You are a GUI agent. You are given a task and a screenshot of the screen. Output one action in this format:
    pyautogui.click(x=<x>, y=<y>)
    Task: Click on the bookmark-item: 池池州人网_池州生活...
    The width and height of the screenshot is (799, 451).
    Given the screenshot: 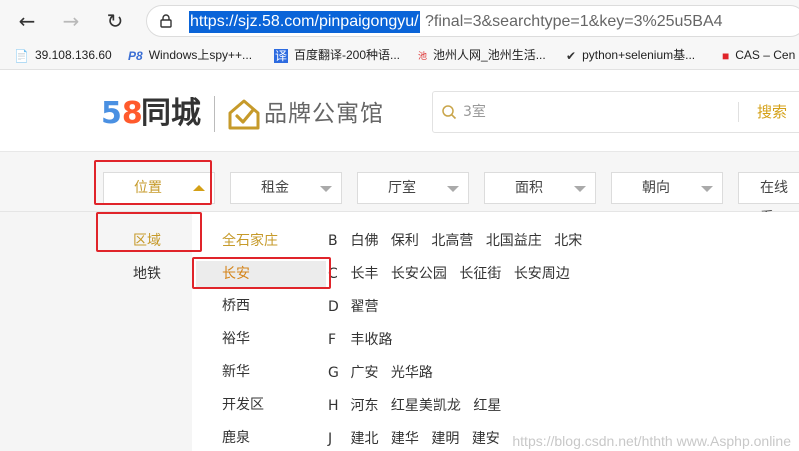 What is the action you would take?
    pyautogui.click(x=482, y=55)
    